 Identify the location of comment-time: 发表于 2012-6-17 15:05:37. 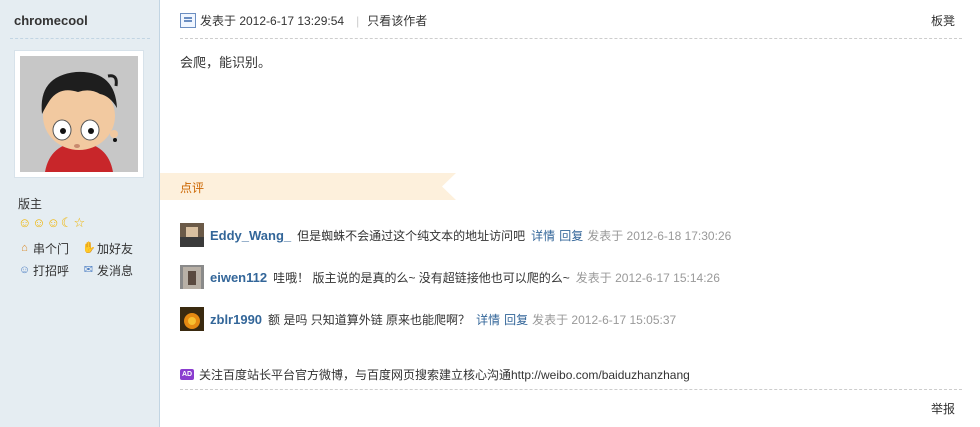
(604, 319).